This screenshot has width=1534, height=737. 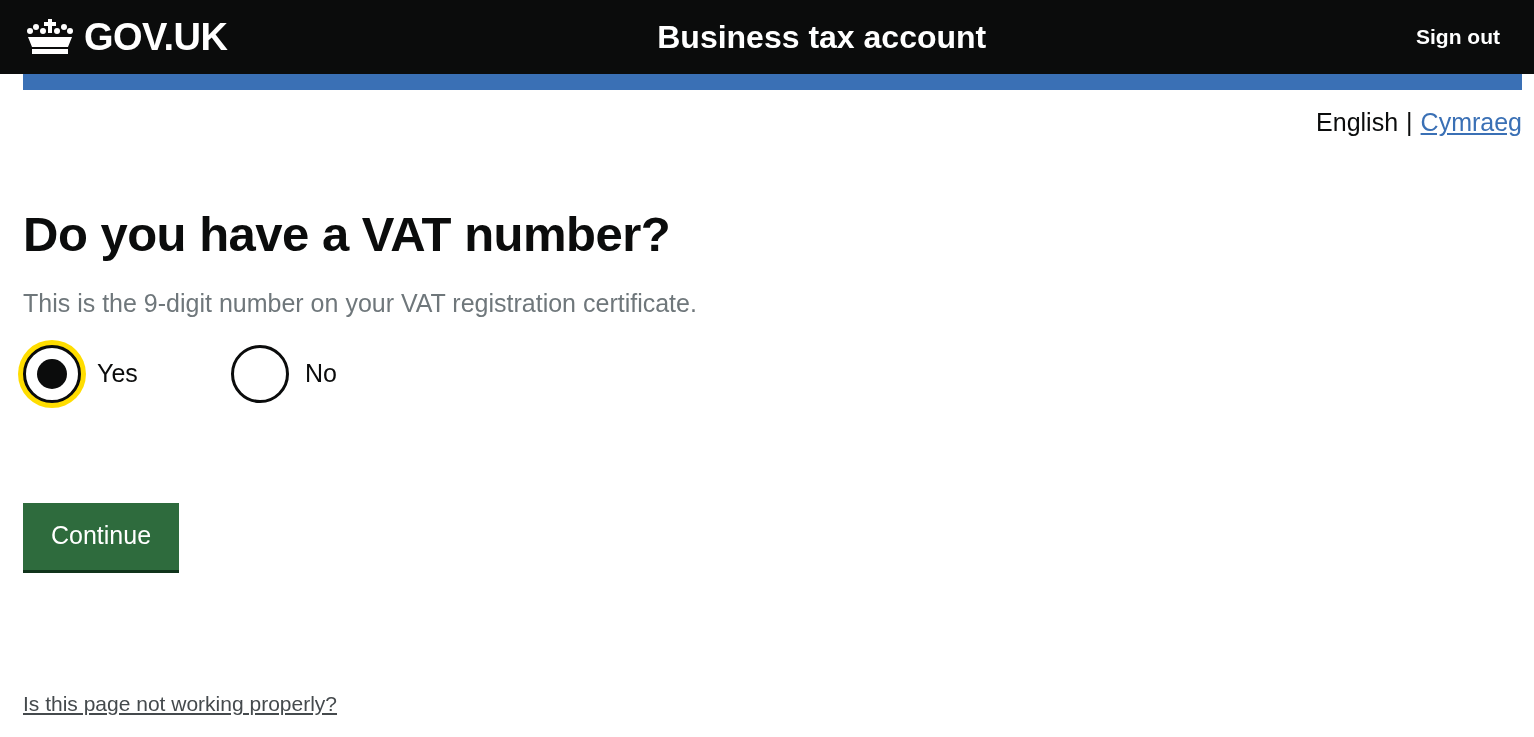 What do you see at coordinates (360, 304) in the screenshot?
I see `hint-text: This is the 9-digit number on your VAT registration certificate.` at bounding box center [360, 304].